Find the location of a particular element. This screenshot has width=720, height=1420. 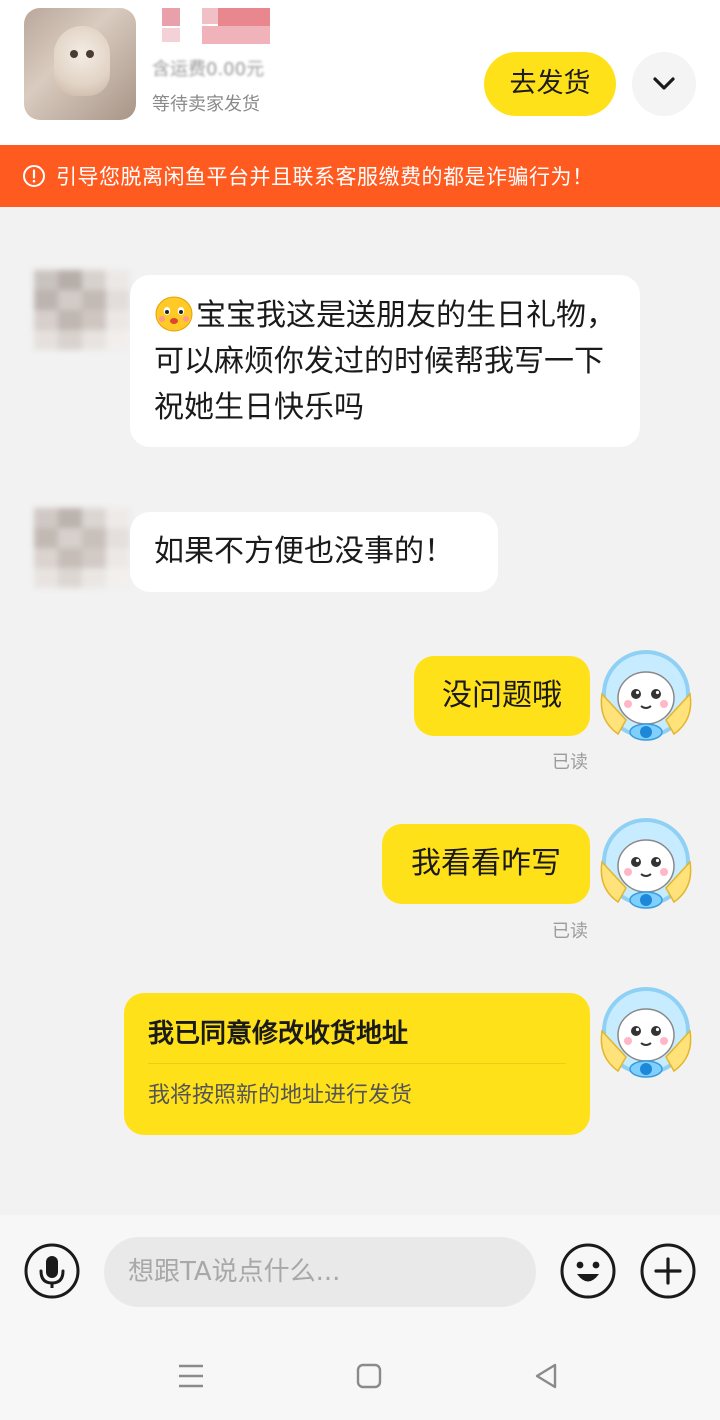

plus-icon is located at coordinates (668, 1271).